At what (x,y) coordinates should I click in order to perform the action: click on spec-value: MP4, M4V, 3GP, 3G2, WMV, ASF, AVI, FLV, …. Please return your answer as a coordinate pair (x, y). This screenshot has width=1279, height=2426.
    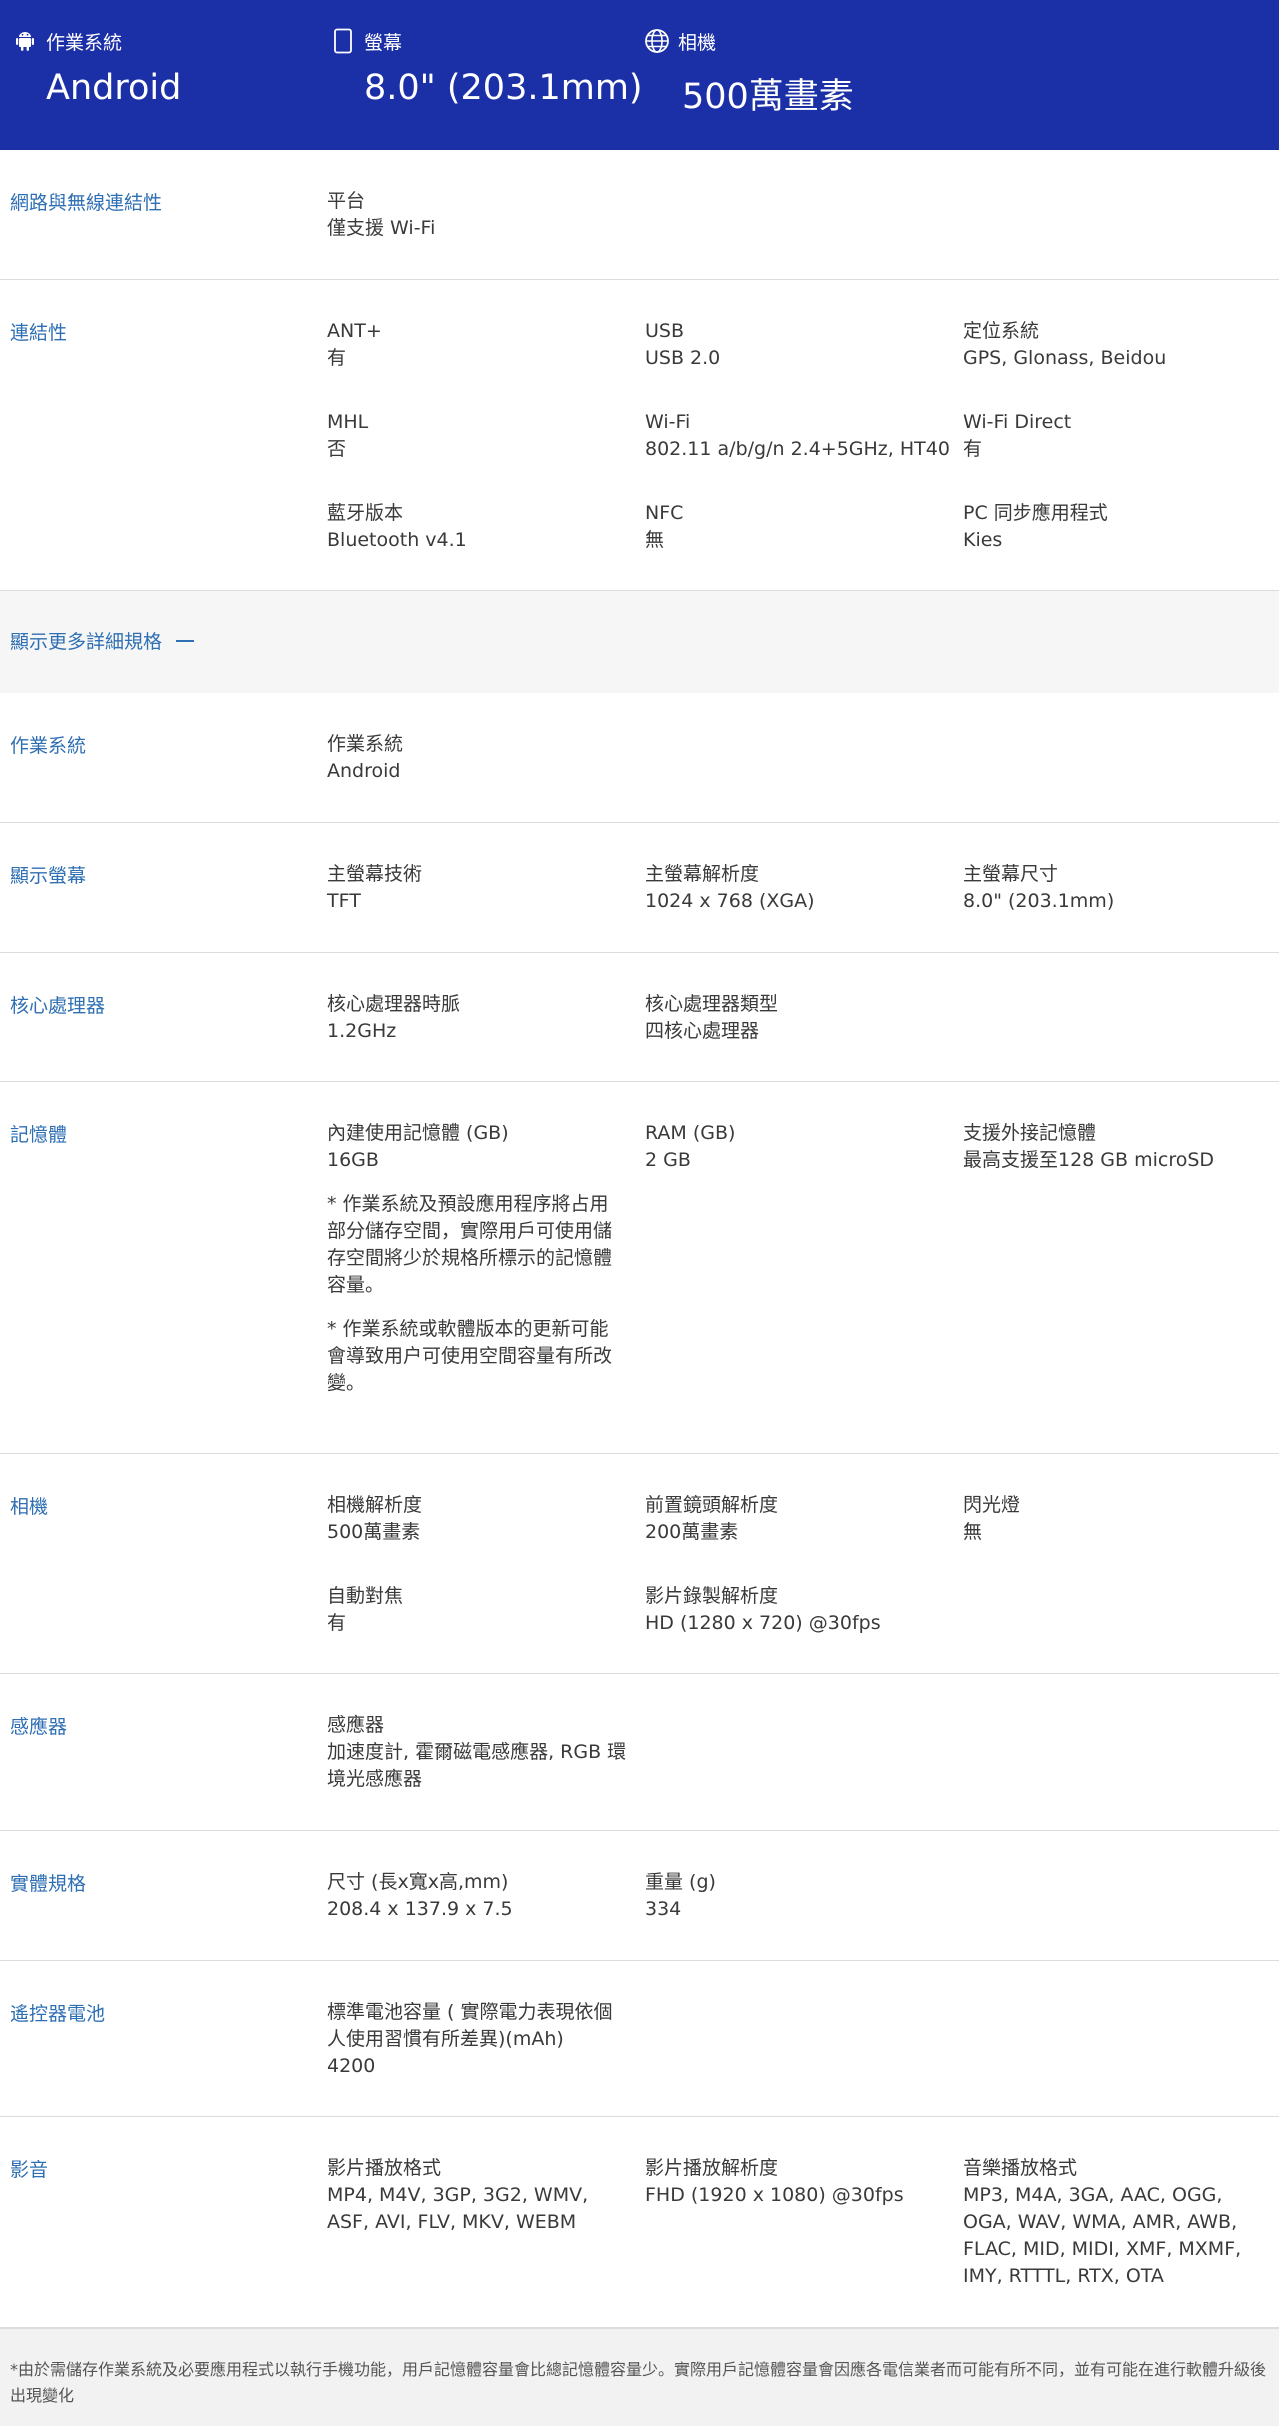
    Looking at the image, I should click on (458, 2208).